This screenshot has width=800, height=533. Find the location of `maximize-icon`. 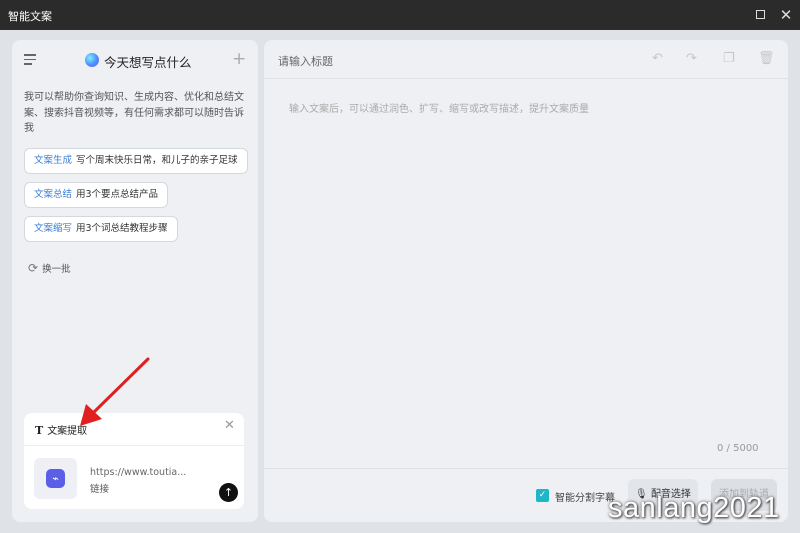

maximize-icon is located at coordinates (760, 14).